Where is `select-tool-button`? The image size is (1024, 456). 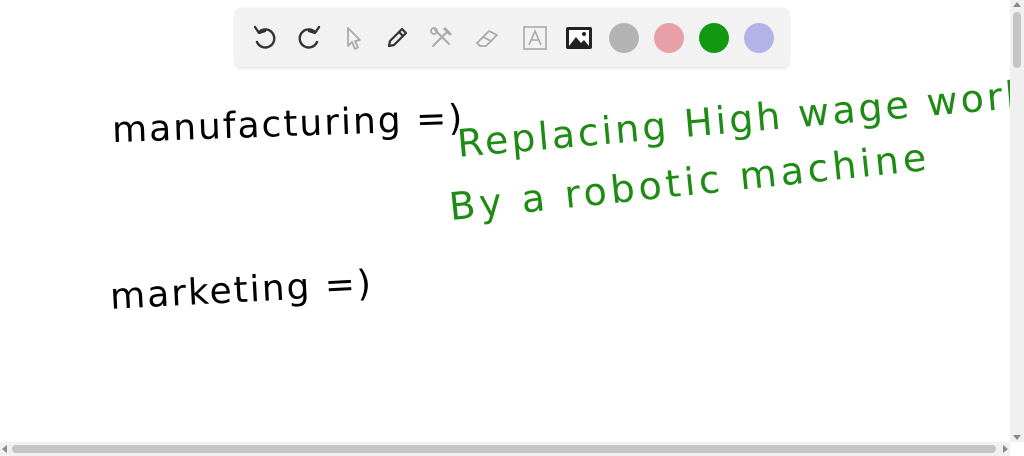
select-tool-button is located at coordinates (353, 38).